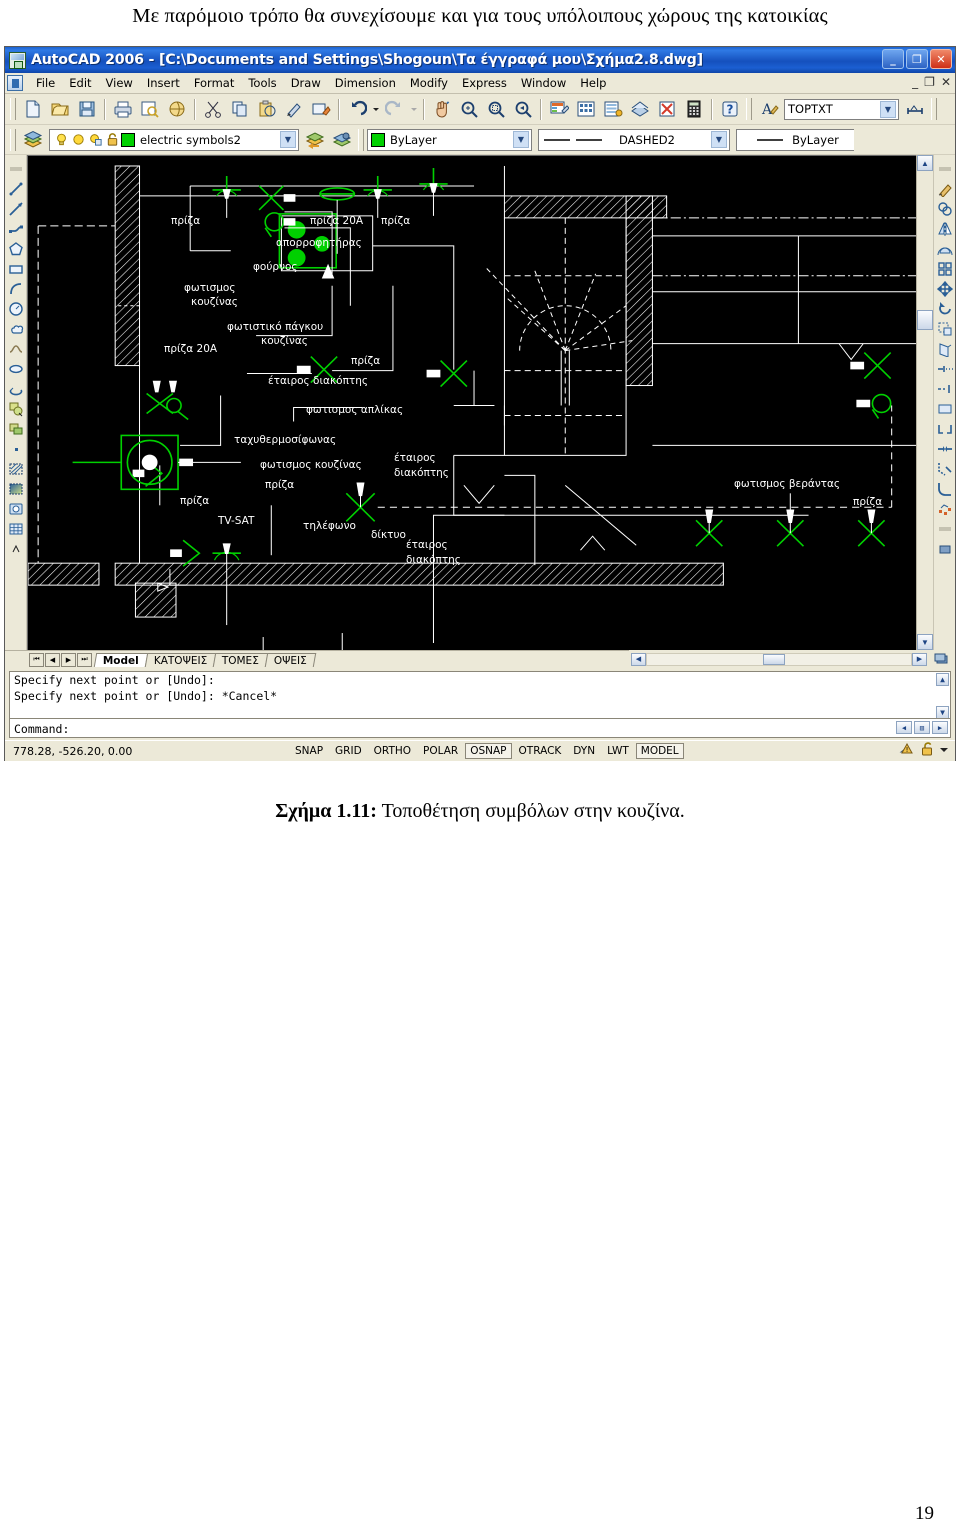 This screenshot has width=960, height=1535. What do you see at coordinates (666, 109) in the screenshot?
I see `markup-set-icon` at bounding box center [666, 109].